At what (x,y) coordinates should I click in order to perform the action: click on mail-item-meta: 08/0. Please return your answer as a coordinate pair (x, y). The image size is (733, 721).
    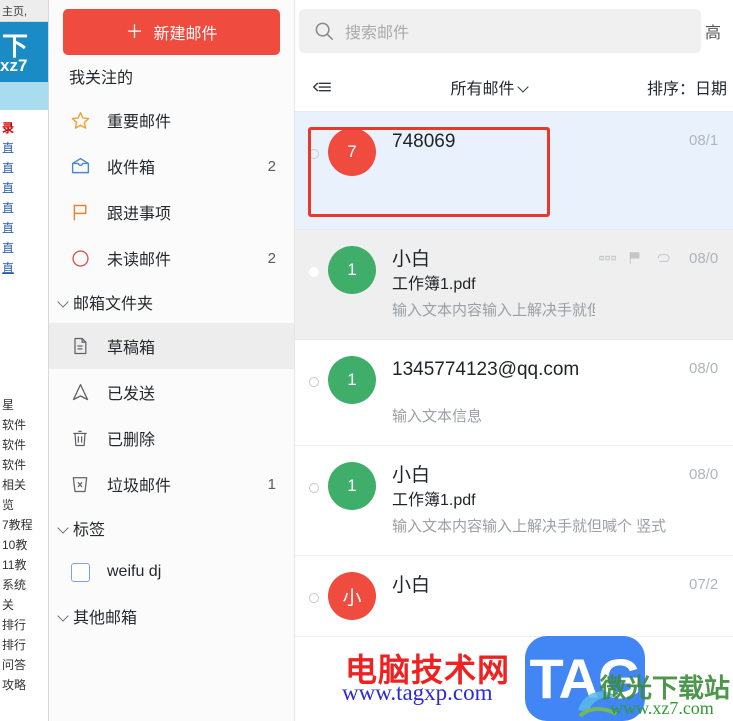
    Looking at the image, I should click on (661, 284).